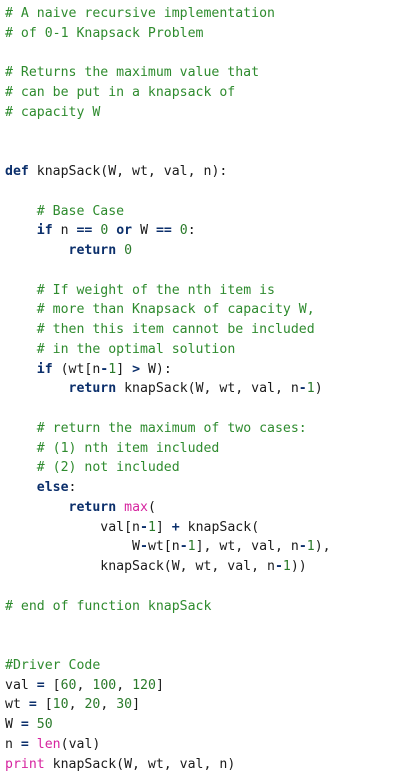  I want to click on code-token-builtin: len, so click(48, 744).